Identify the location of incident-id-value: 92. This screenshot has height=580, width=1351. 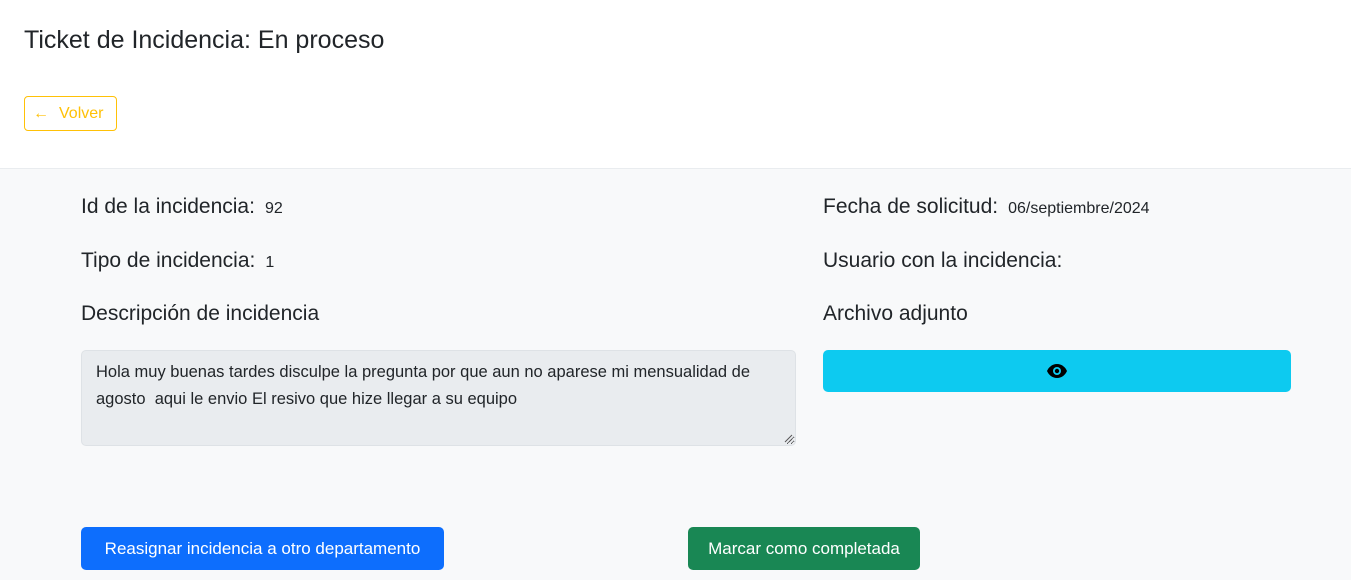
(273, 208).